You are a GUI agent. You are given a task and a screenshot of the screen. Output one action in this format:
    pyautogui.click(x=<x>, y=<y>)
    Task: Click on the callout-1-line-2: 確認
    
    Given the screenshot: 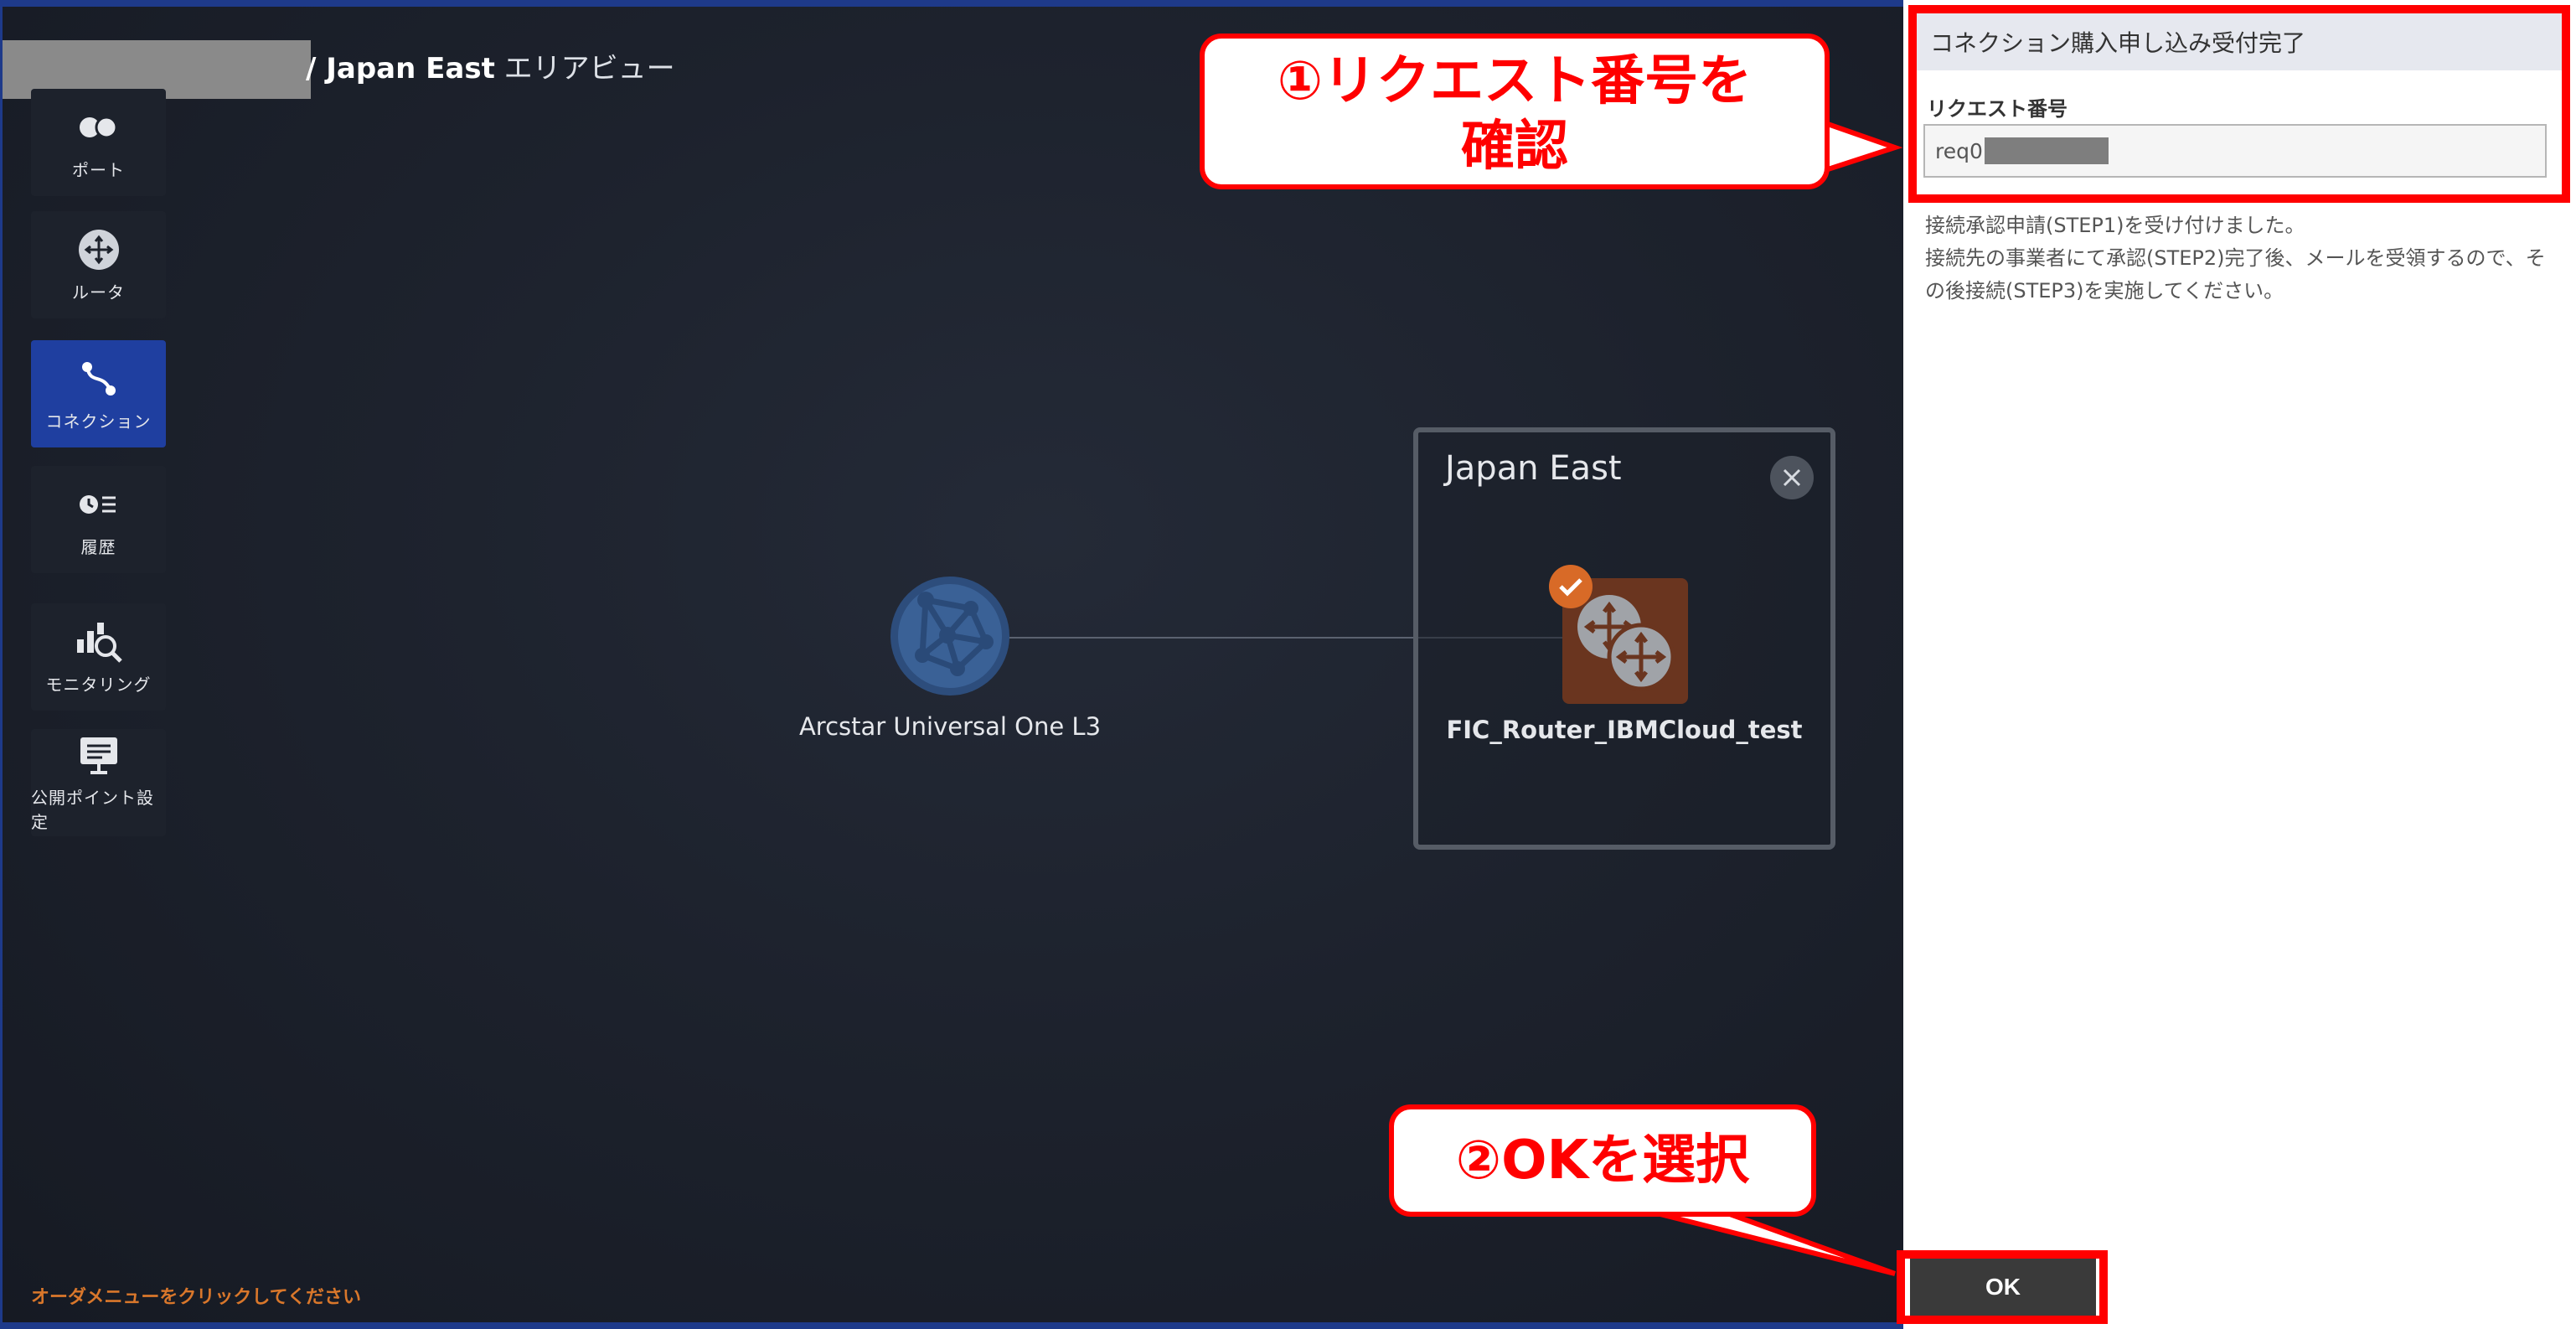 What is the action you would take?
    pyautogui.click(x=1514, y=147)
    